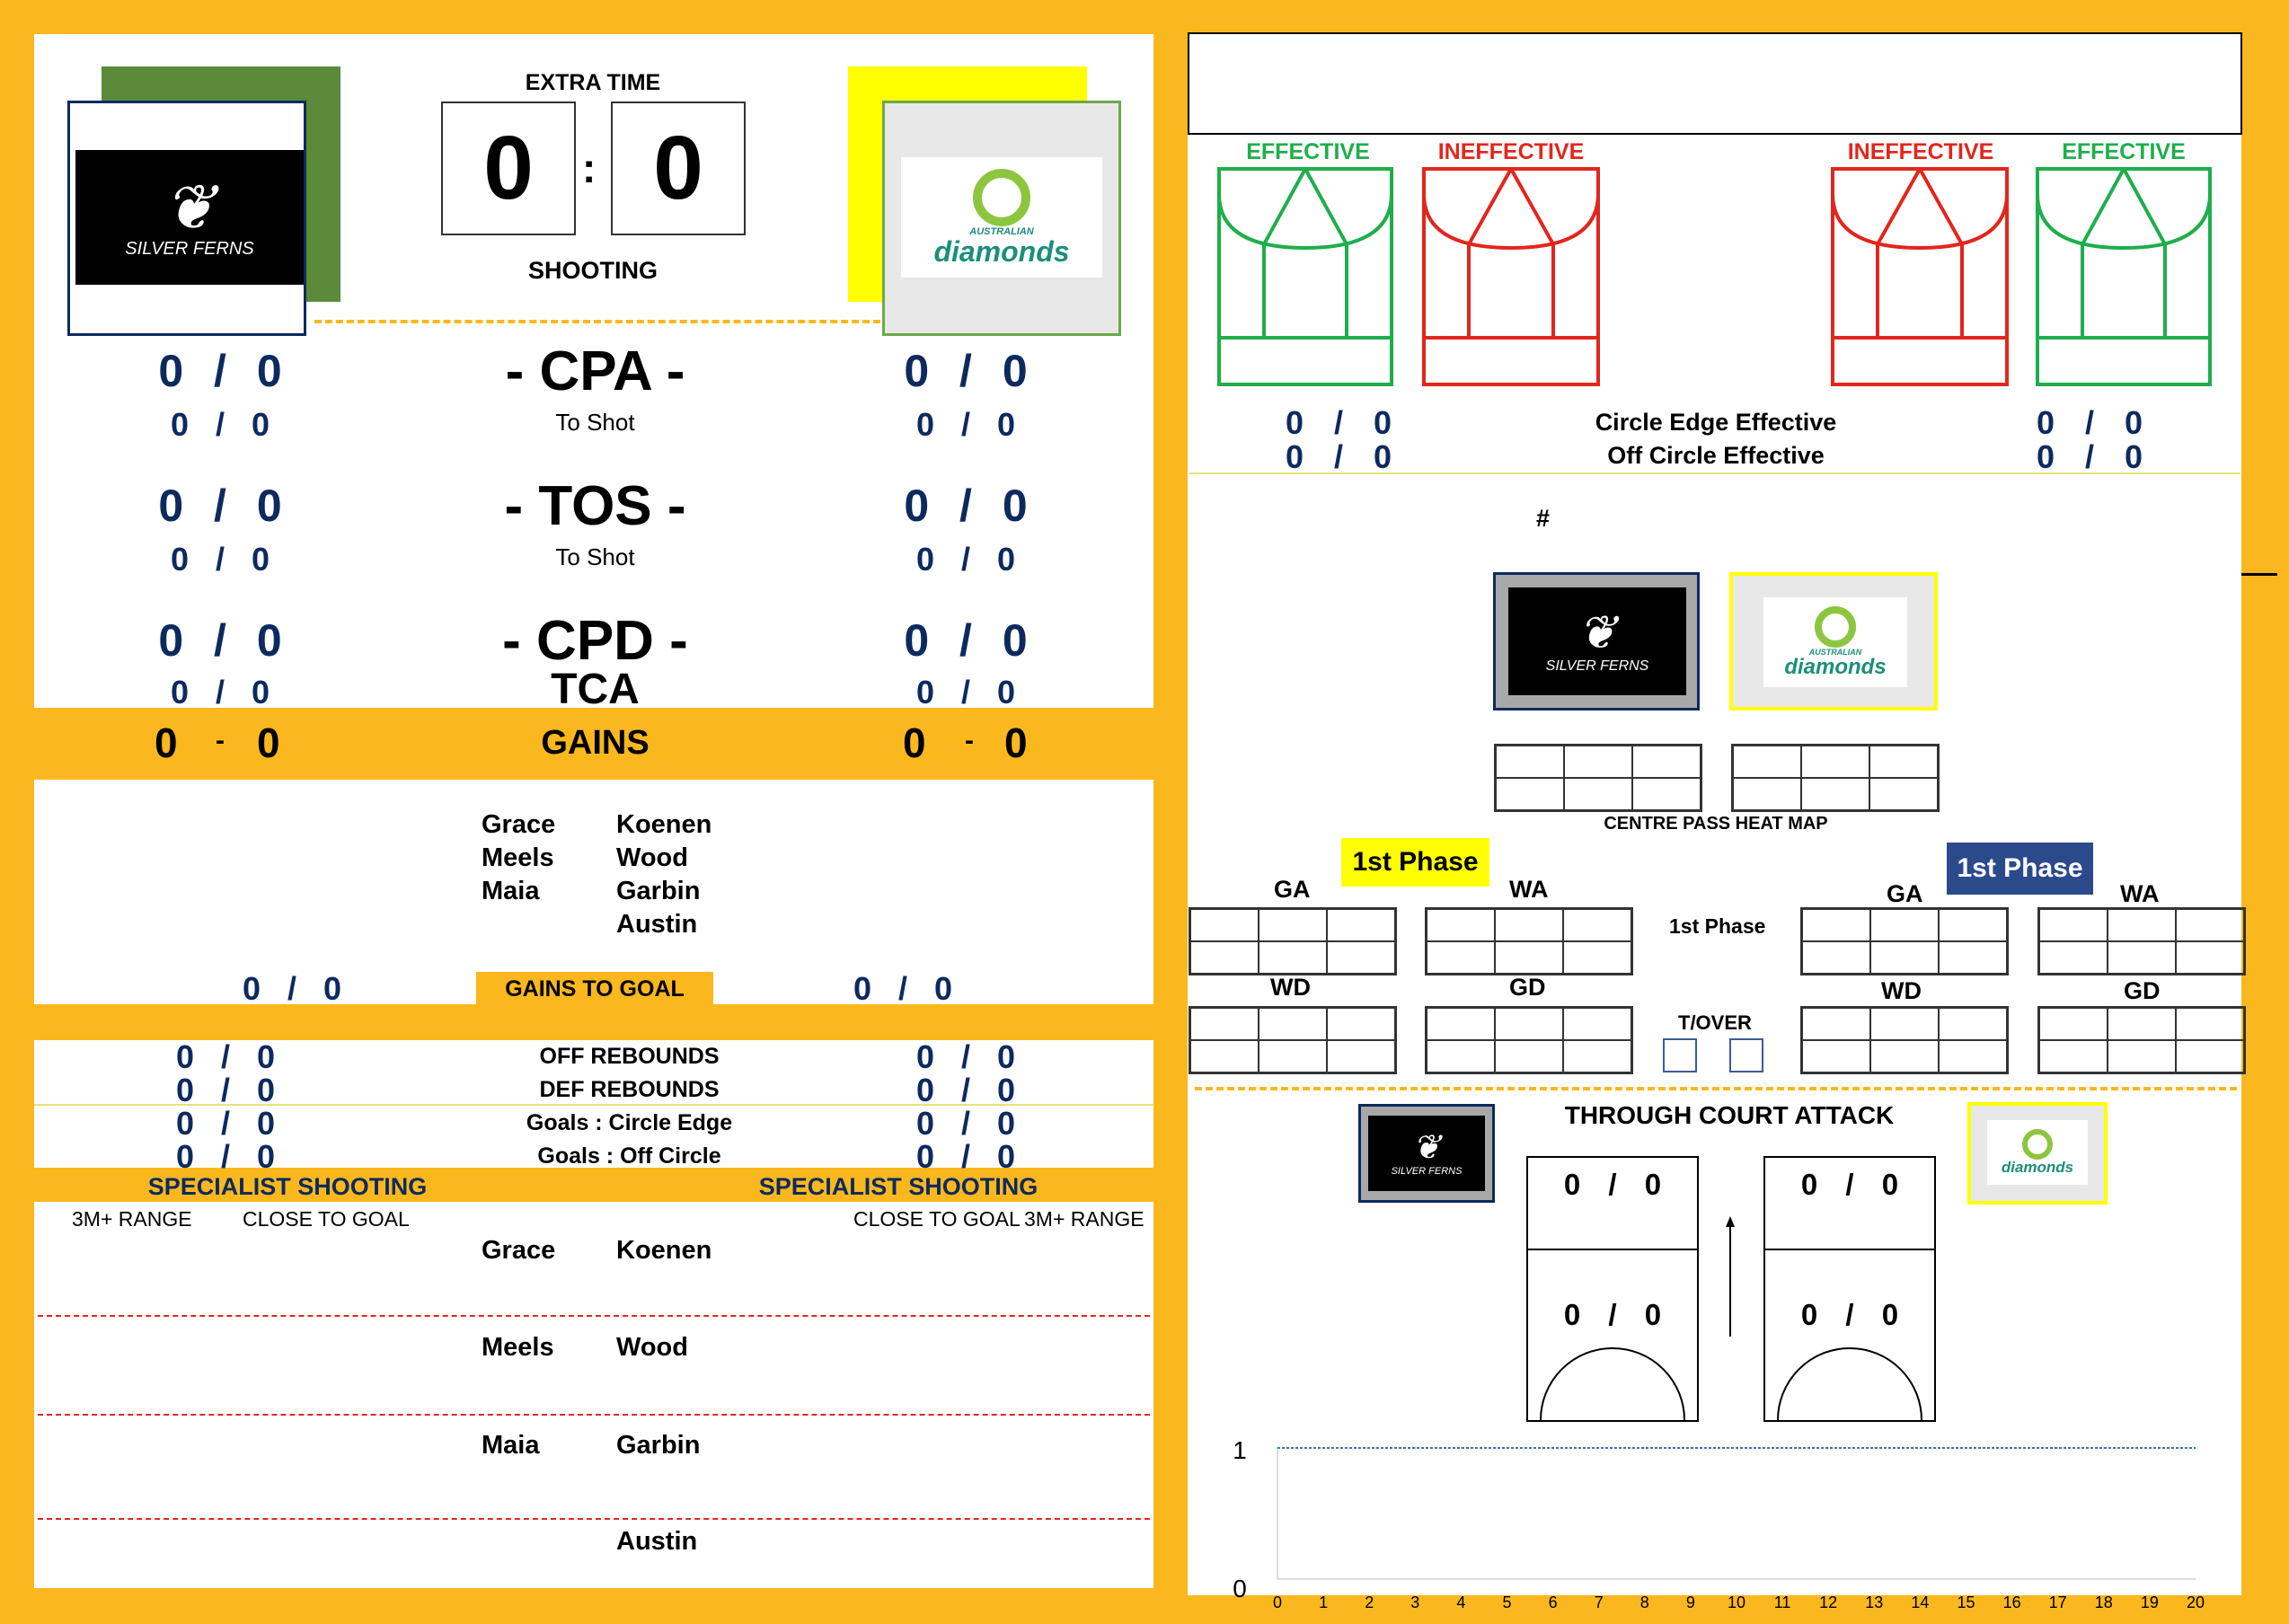 This screenshot has width=2289, height=1624. Describe the element at coordinates (1782, 1602) in the screenshot. I see `chart-x-tick: 11` at that location.